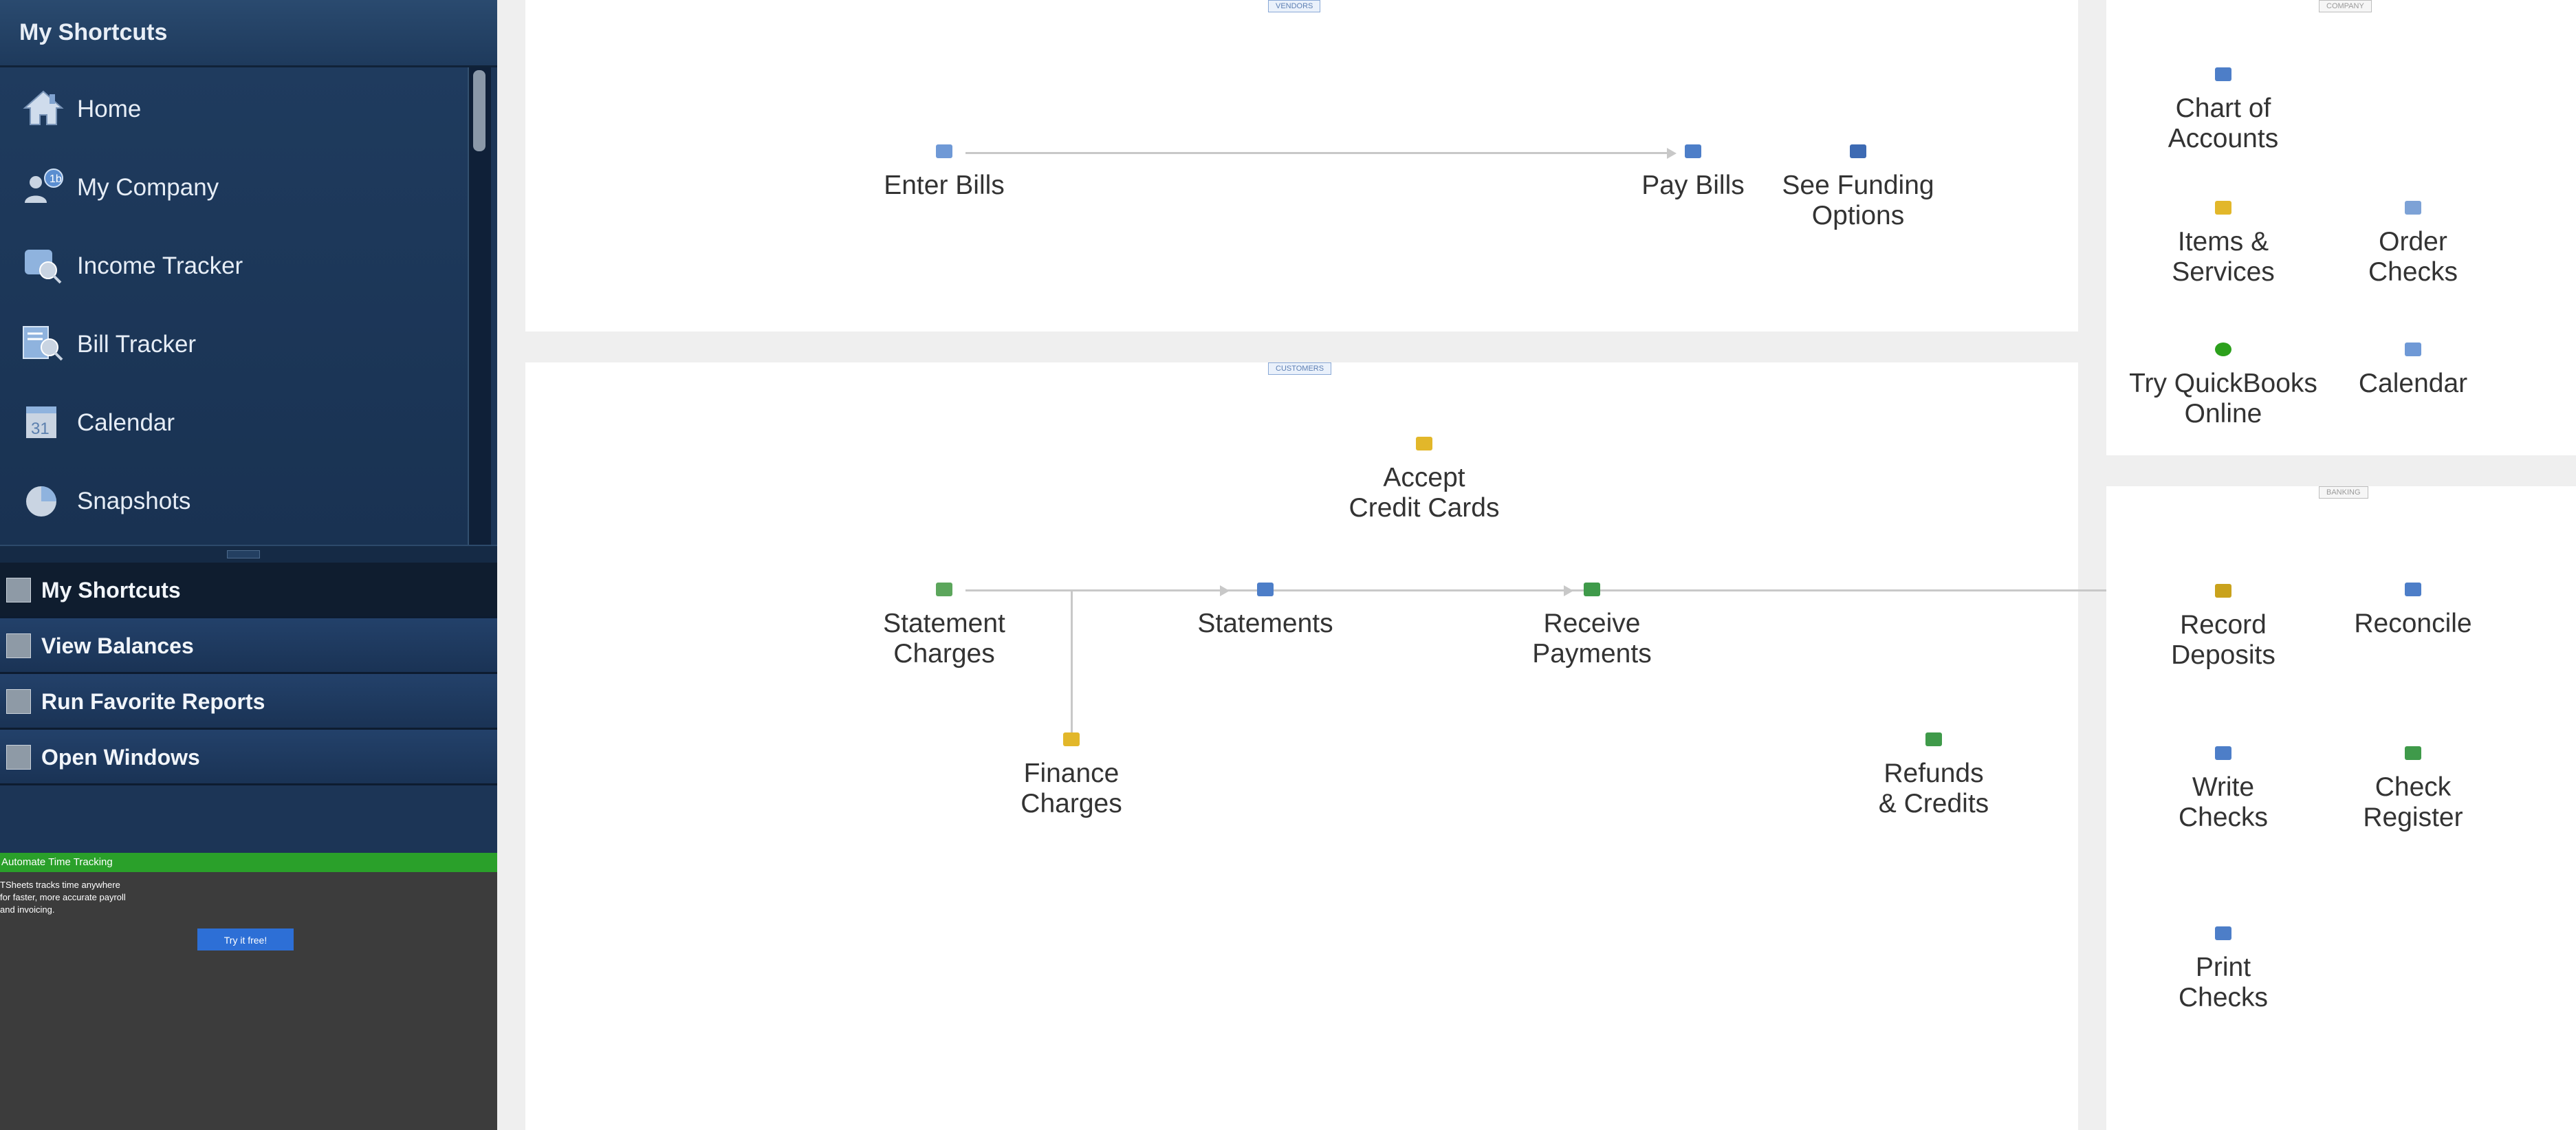  I want to click on section-open-windows-label: Open Windows, so click(120, 757).